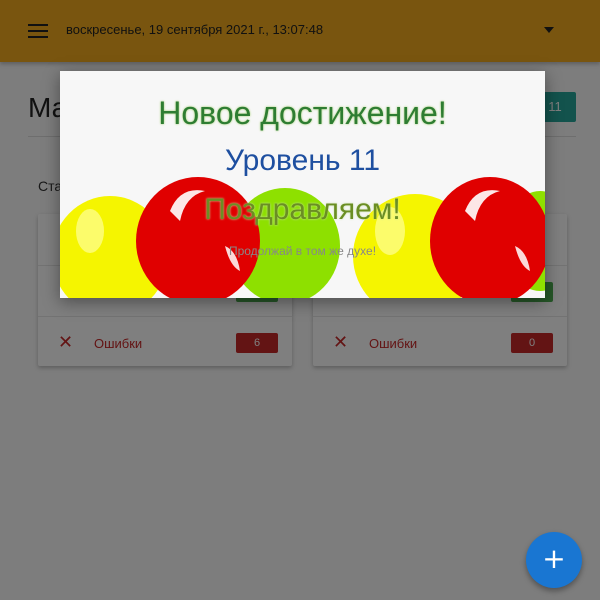 Image resolution: width=600 pixels, height=600 pixels. I want to click on achievement-title: Новое достижение!, so click(302, 113).